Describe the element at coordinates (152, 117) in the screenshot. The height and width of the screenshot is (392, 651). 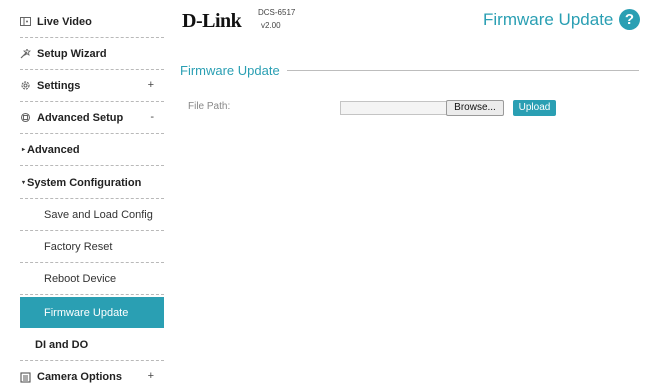
I see `collapse-toggle: -` at that location.